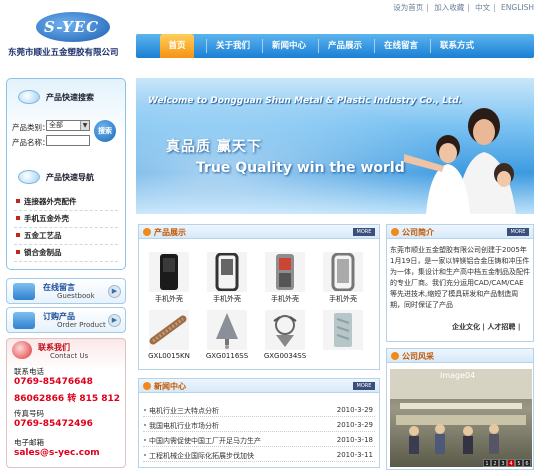 The height and width of the screenshot is (474, 540). Describe the element at coordinates (53, 424) in the screenshot. I see `fax-number: 0769-85472496` at that location.